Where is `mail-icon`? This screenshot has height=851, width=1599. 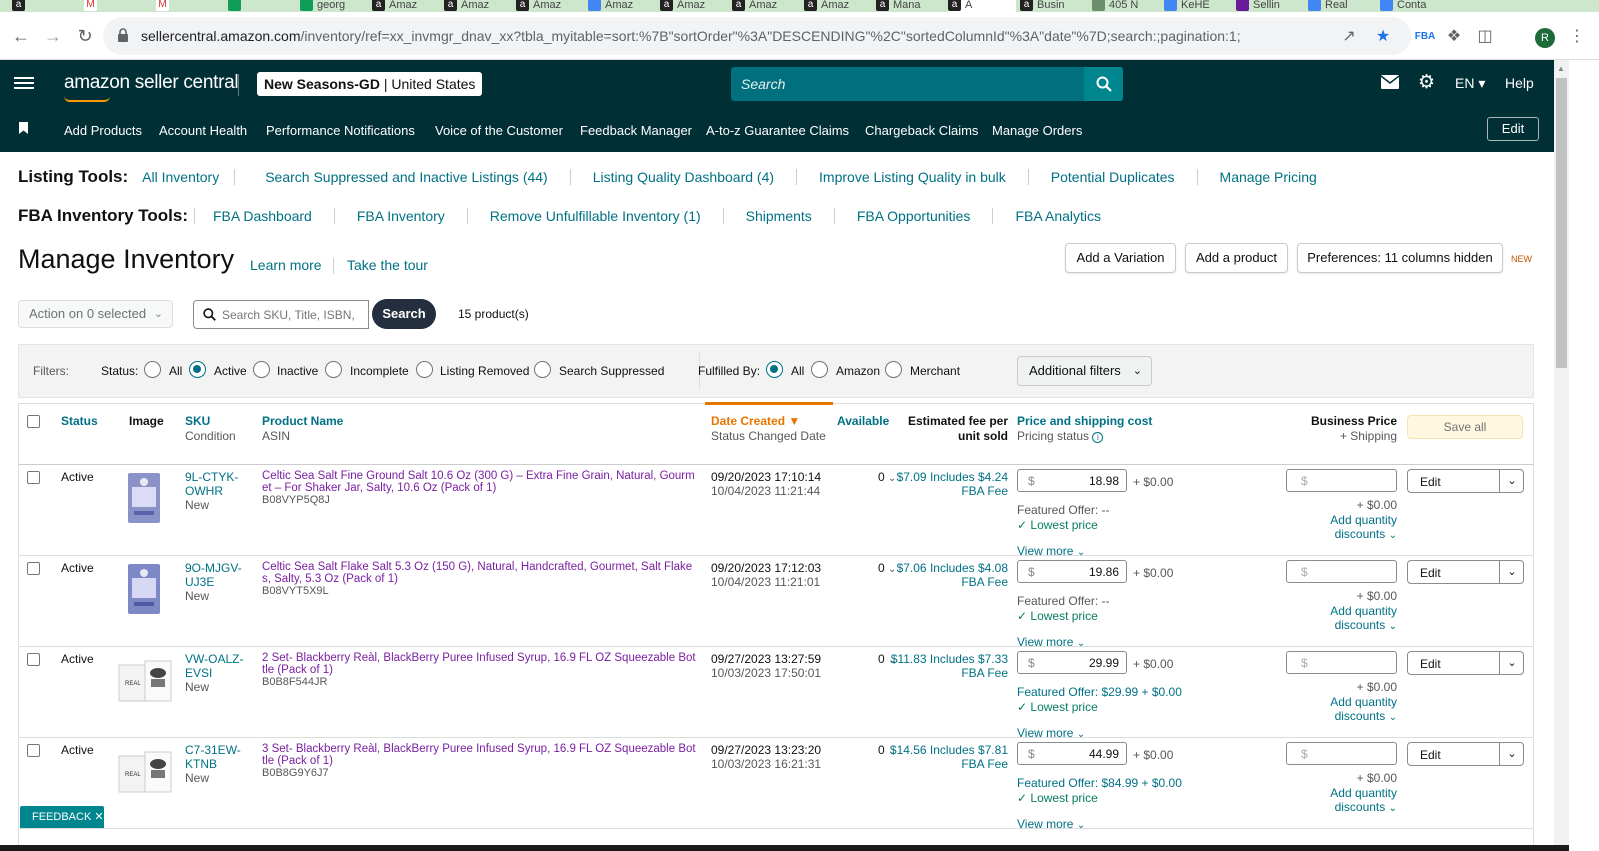
mail-icon is located at coordinates (1390, 83).